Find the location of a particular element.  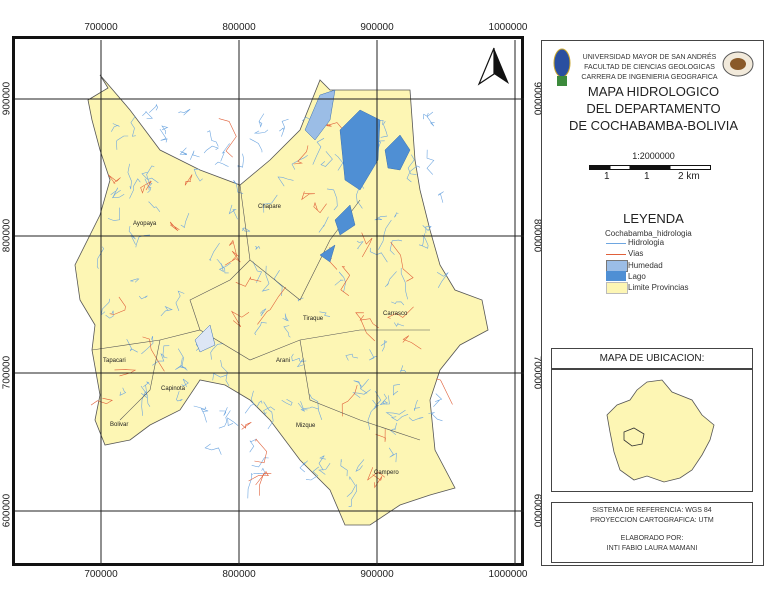

scale-label: 2 km is located at coordinates (689, 176).